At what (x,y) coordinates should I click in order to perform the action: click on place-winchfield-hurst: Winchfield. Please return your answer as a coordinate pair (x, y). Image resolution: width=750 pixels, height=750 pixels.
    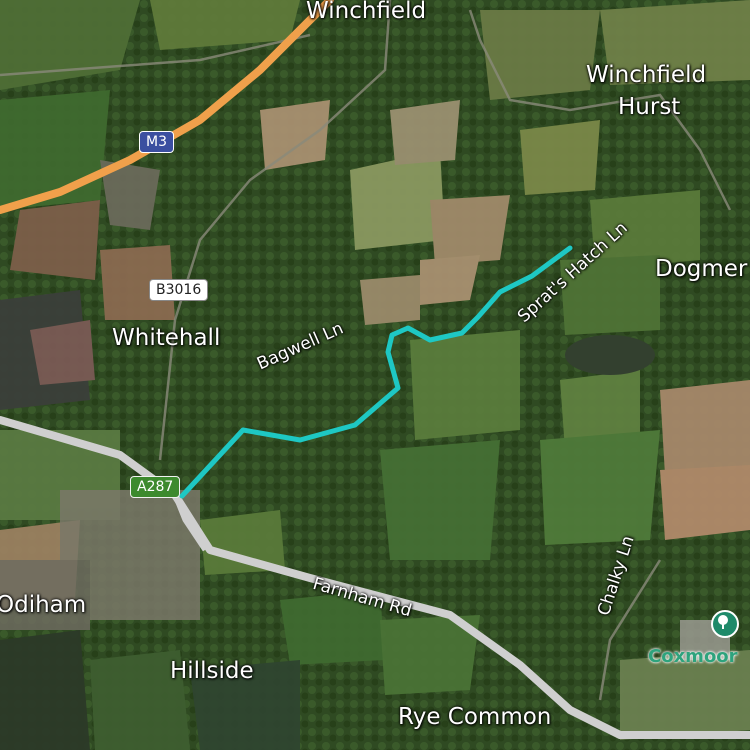
    Looking at the image, I should click on (646, 75).